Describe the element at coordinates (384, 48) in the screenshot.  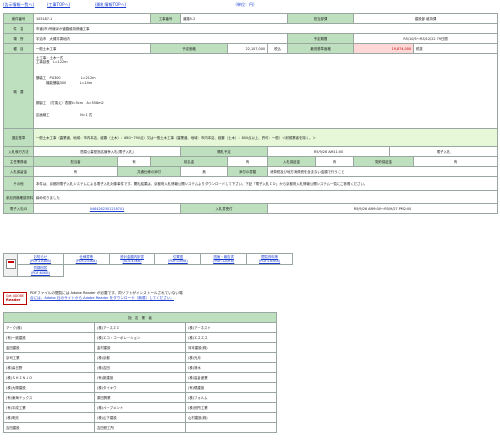
I see `value-minimum-price: 19,874,000` at that location.